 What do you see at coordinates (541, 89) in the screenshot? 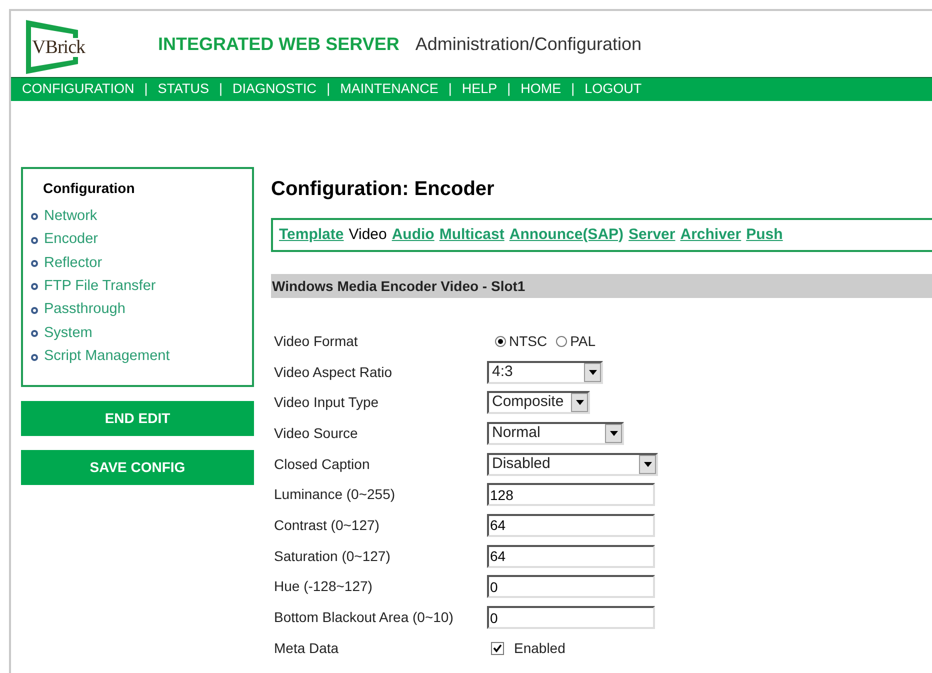
I see `nav-link: HOME` at bounding box center [541, 89].